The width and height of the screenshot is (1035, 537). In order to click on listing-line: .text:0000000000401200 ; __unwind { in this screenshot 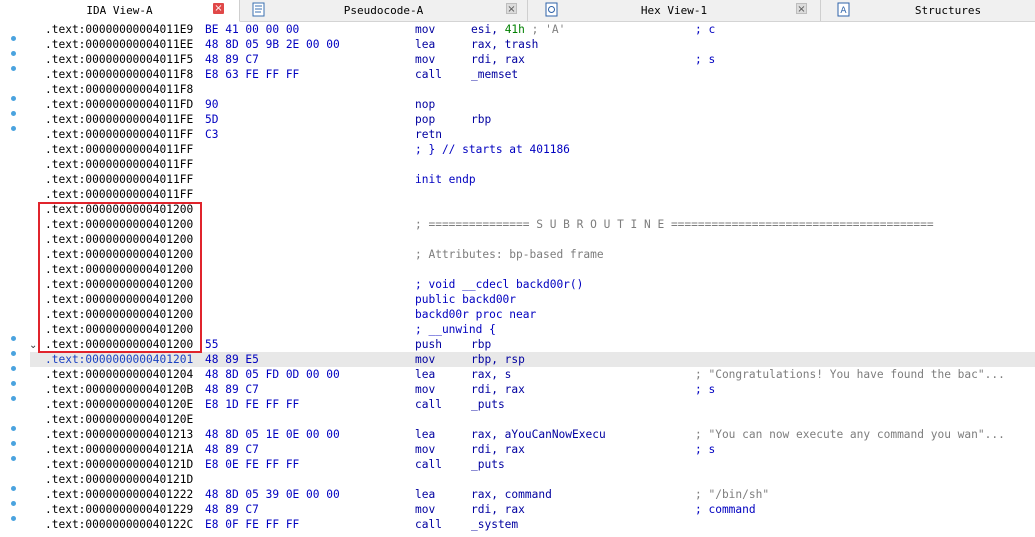, I will do `click(532, 329)`.